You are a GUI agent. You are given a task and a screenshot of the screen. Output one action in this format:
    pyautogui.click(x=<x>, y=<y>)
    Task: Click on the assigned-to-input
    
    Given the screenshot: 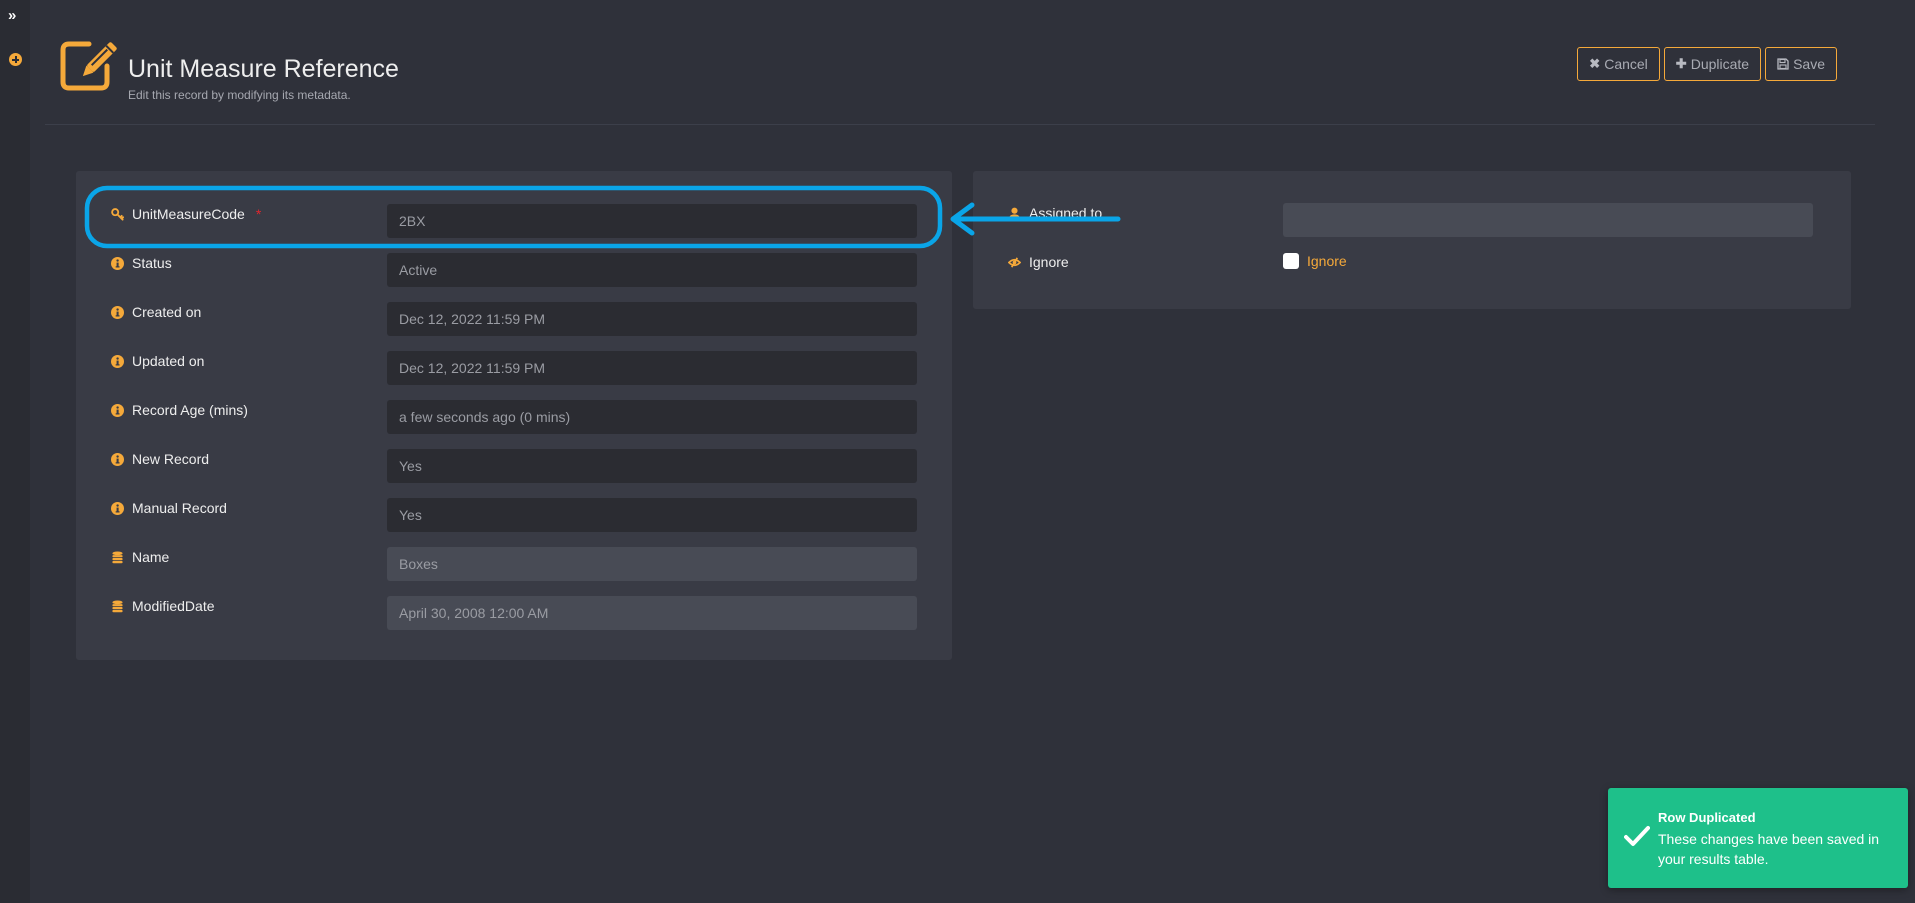 What is the action you would take?
    pyautogui.click(x=1548, y=220)
    